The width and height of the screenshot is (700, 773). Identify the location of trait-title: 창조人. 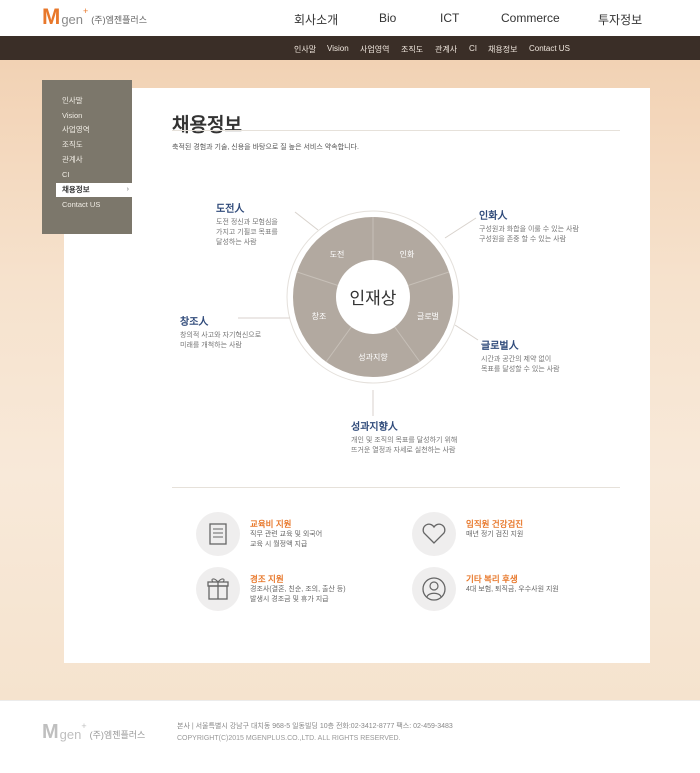
(194, 322).